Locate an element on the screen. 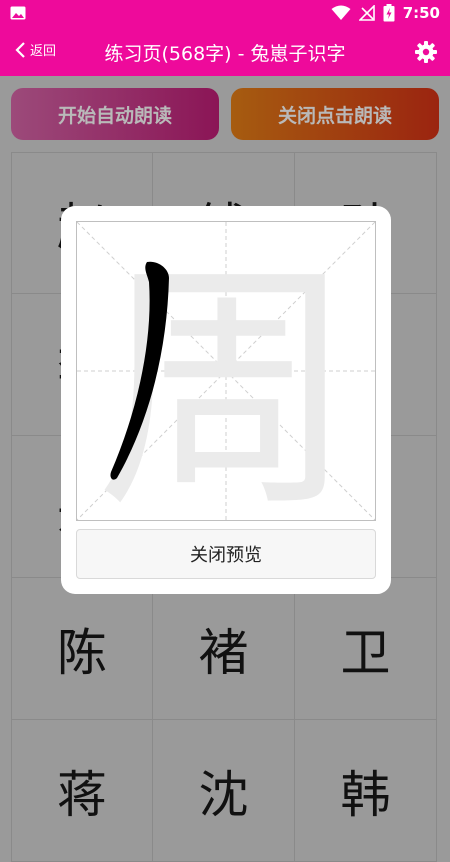 The height and width of the screenshot is (862, 450). character-cell: 褚 is located at coordinates (224, 649).